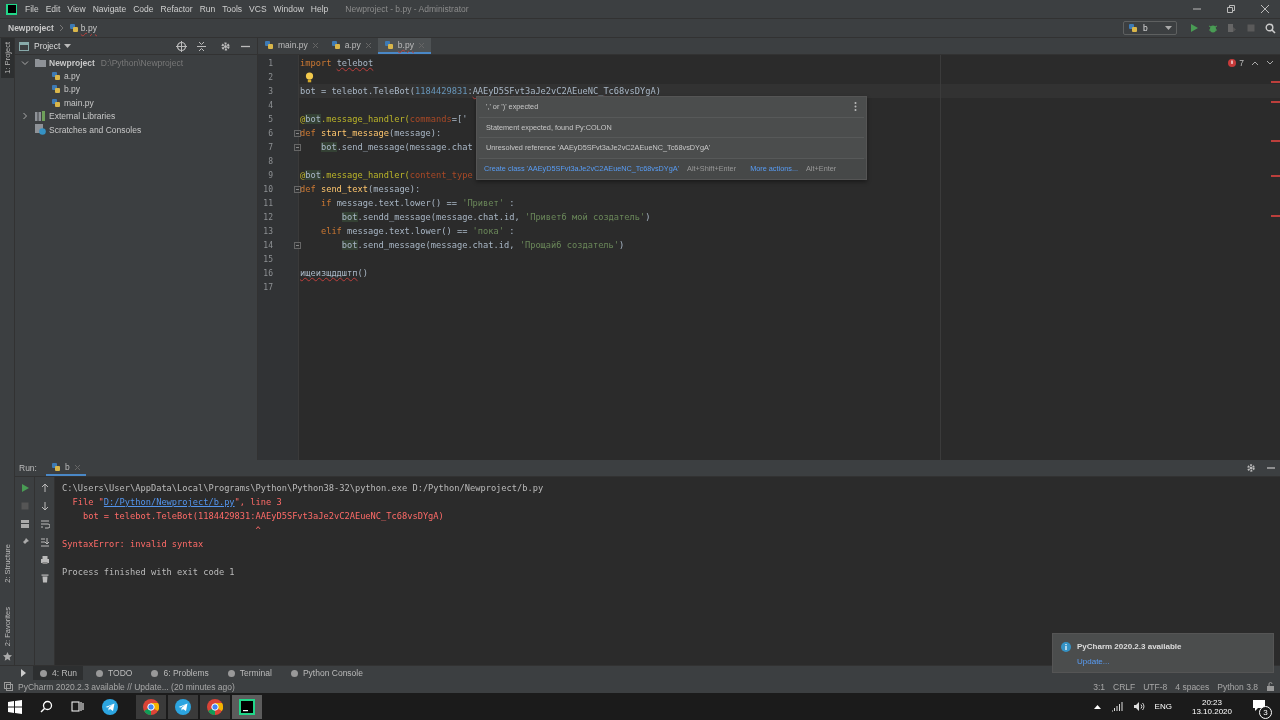 The height and width of the screenshot is (720, 1280). What do you see at coordinates (1138, 706) in the screenshot?
I see `speaker-icon` at bounding box center [1138, 706].